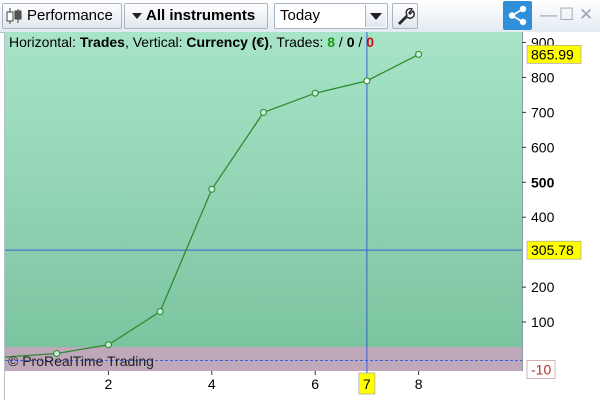 The height and width of the screenshot is (400, 600). What do you see at coordinates (315, 384) in the screenshot?
I see `x-tick-label: 6` at bounding box center [315, 384].